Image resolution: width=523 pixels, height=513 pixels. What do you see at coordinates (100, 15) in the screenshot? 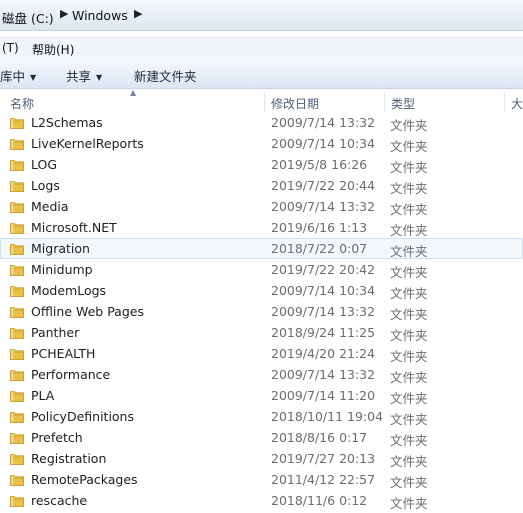
I see `breadcrumb-windows: Windows` at bounding box center [100, 15].